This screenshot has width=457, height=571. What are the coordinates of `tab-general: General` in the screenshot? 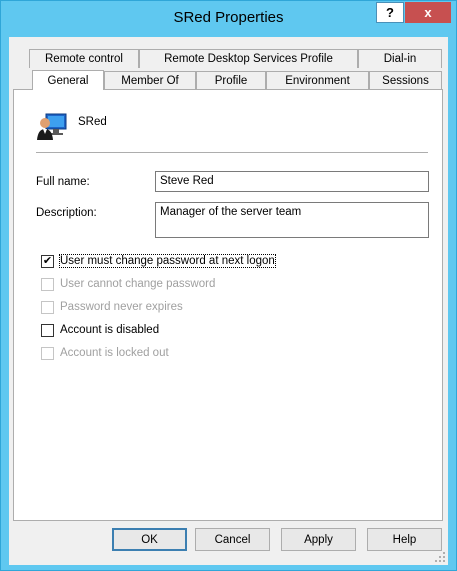 It's located at (68, 80).